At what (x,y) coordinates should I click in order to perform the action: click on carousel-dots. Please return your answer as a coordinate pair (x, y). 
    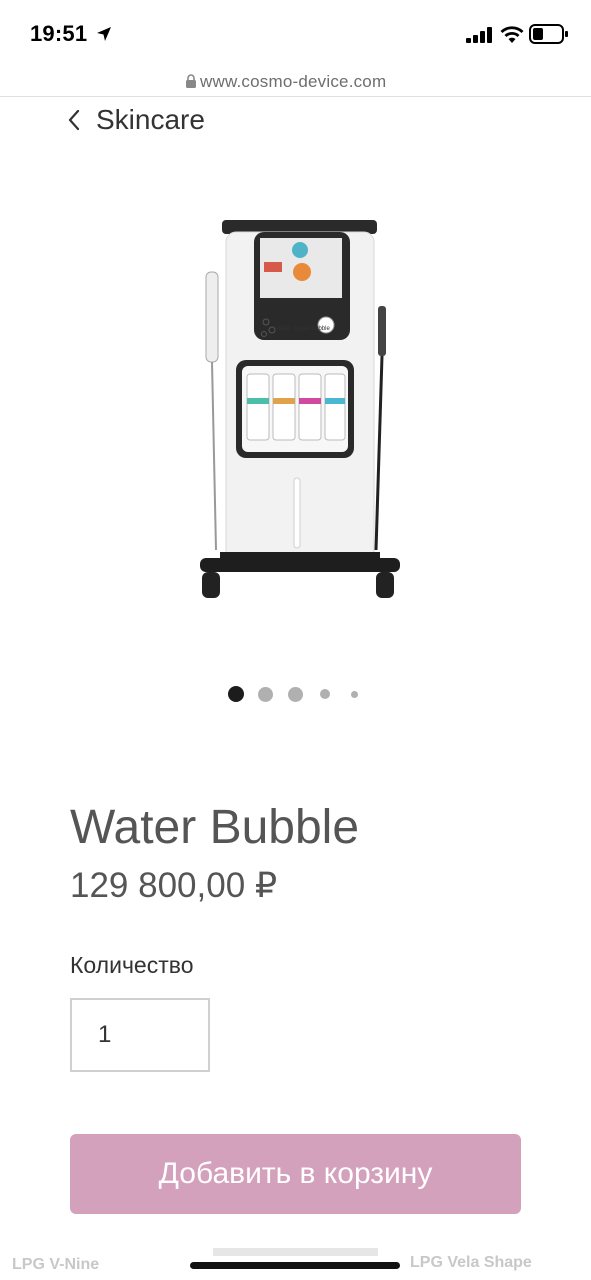
    Looking at the image, I should click on (295, 694).